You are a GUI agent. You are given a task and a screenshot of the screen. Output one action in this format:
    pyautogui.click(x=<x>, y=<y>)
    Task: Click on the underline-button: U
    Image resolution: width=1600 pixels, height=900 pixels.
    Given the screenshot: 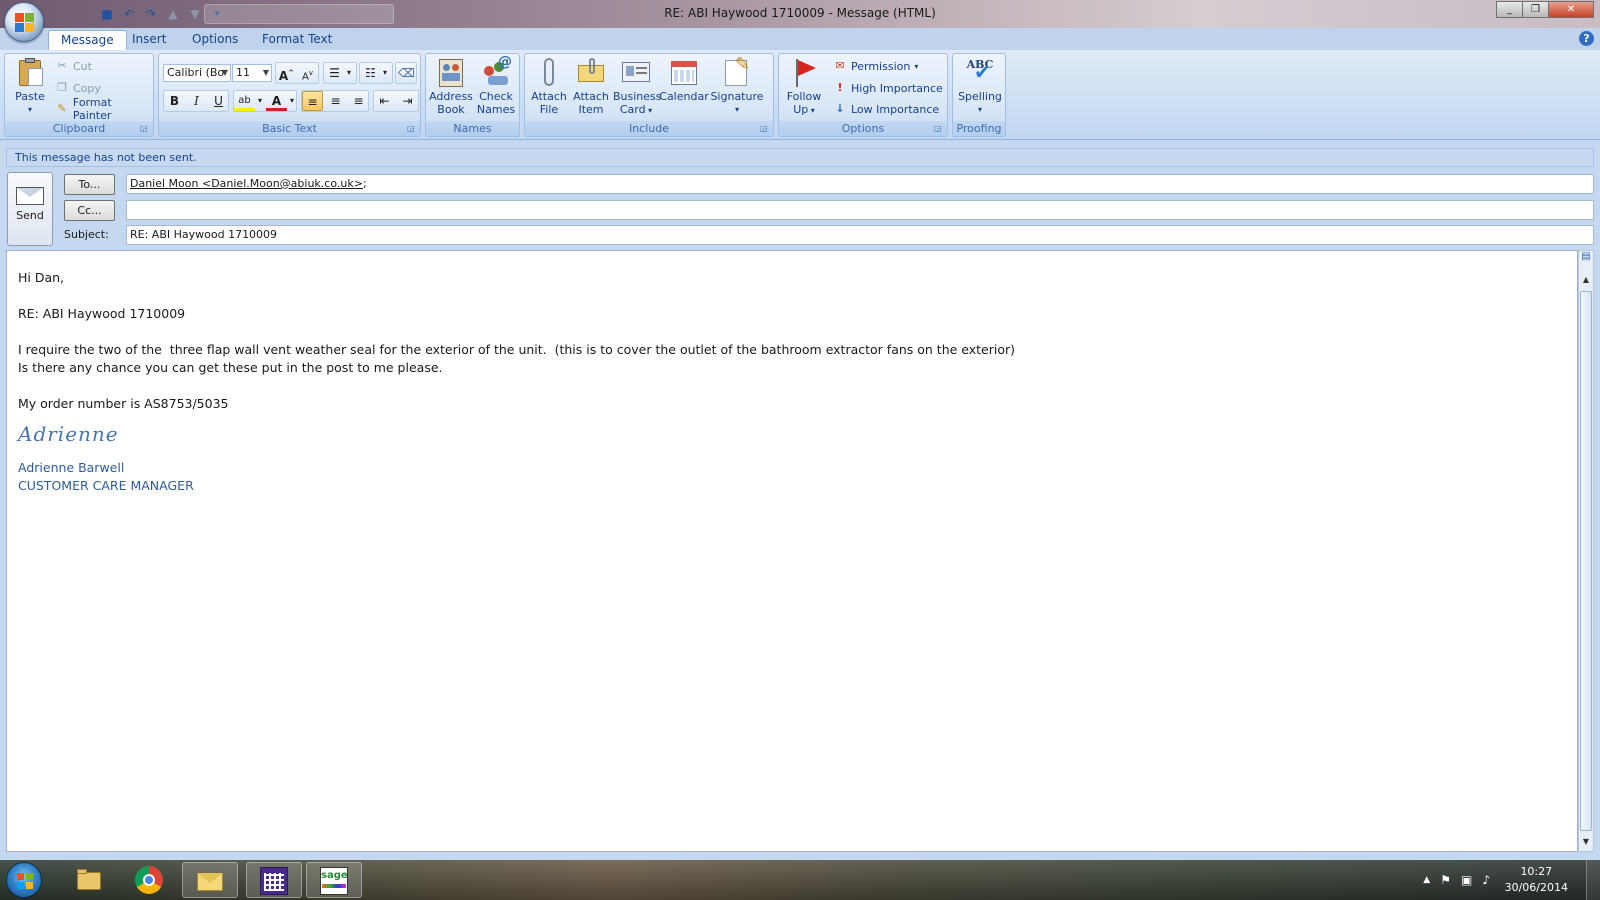 What is the action you would take?
    pyautogui.click(x=218, y=101)
    